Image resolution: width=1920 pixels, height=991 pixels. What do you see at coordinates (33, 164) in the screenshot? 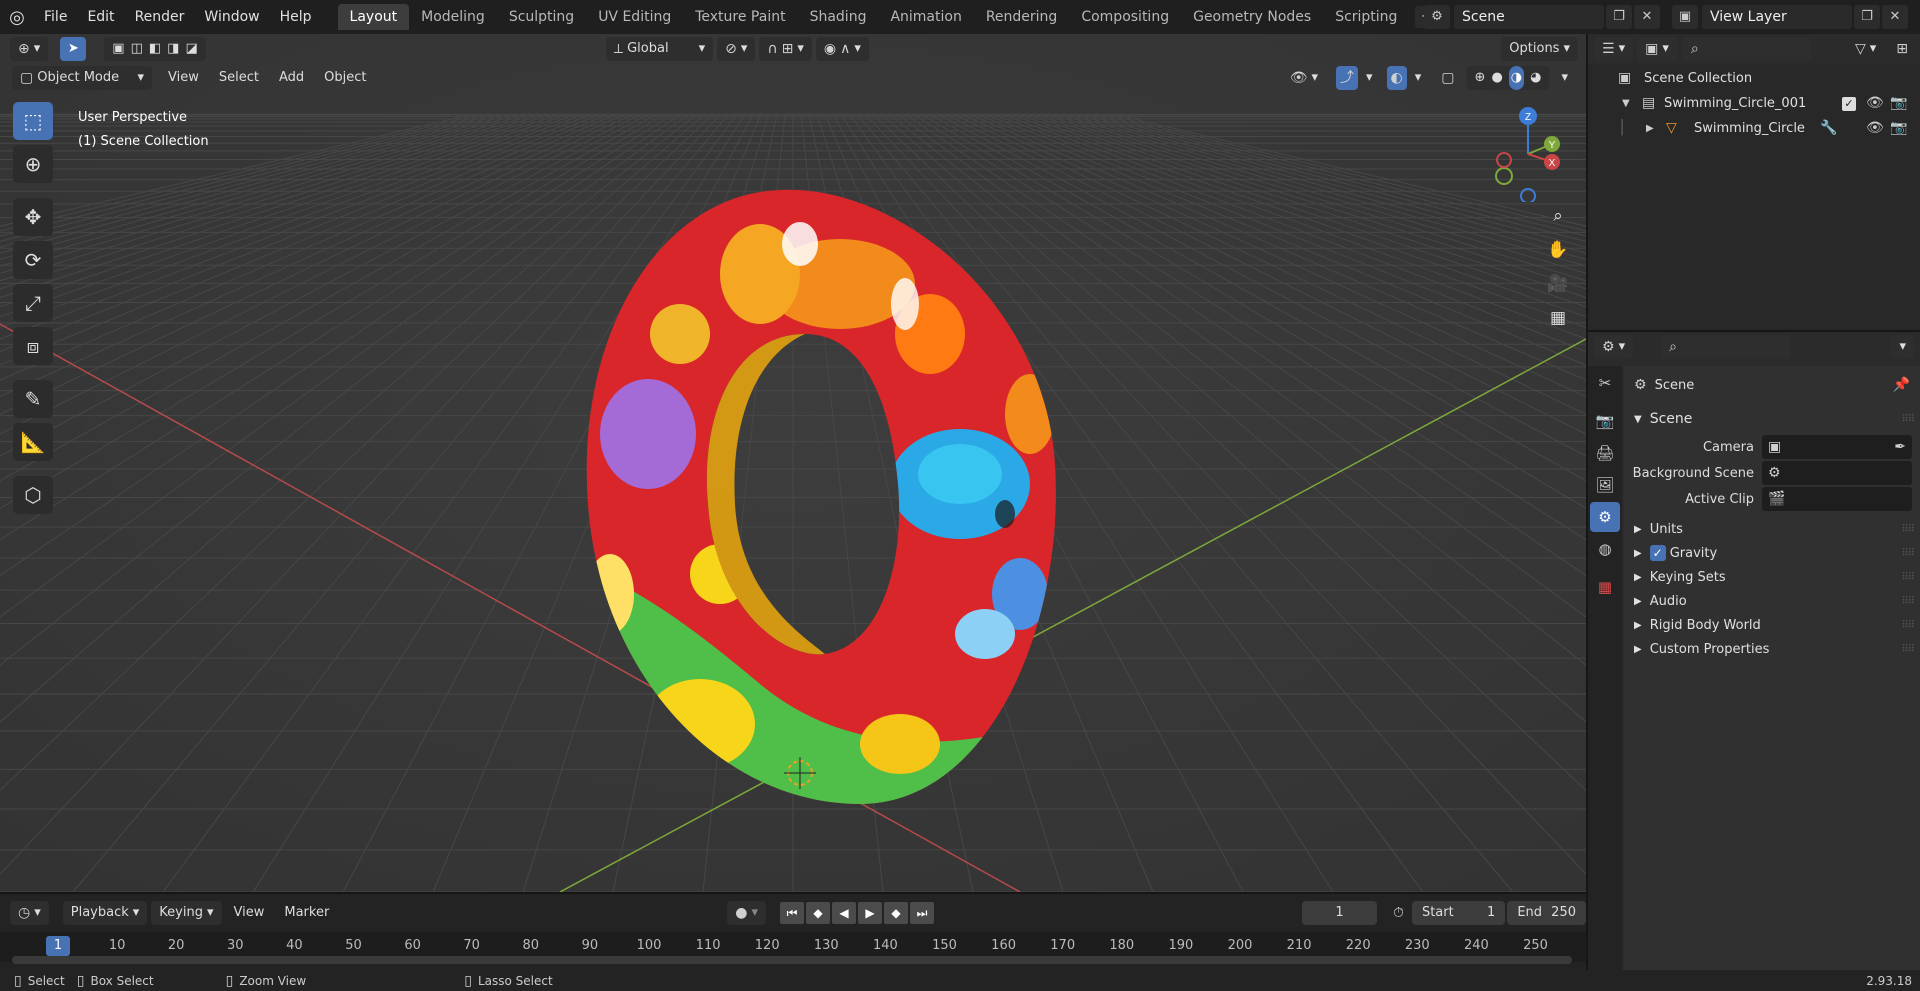
I see `cursor-icon: ⊕` at bounding box center [33, 164].